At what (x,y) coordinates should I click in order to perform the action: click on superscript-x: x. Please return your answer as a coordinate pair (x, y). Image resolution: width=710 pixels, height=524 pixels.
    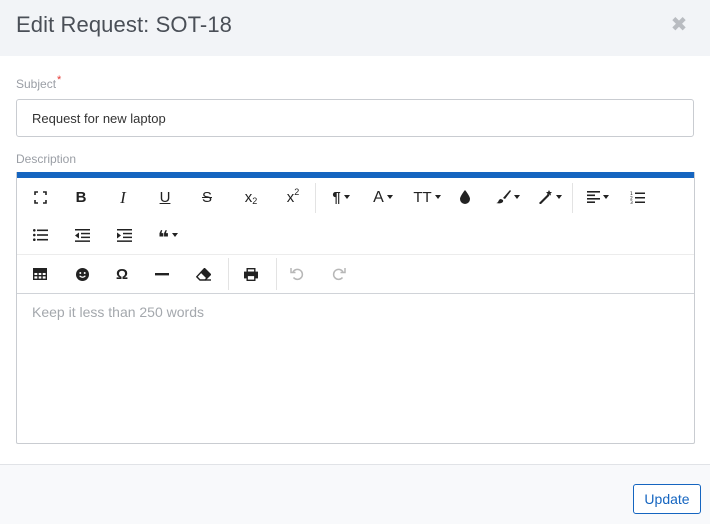
    Looking at the image, I should click on (290, 197).